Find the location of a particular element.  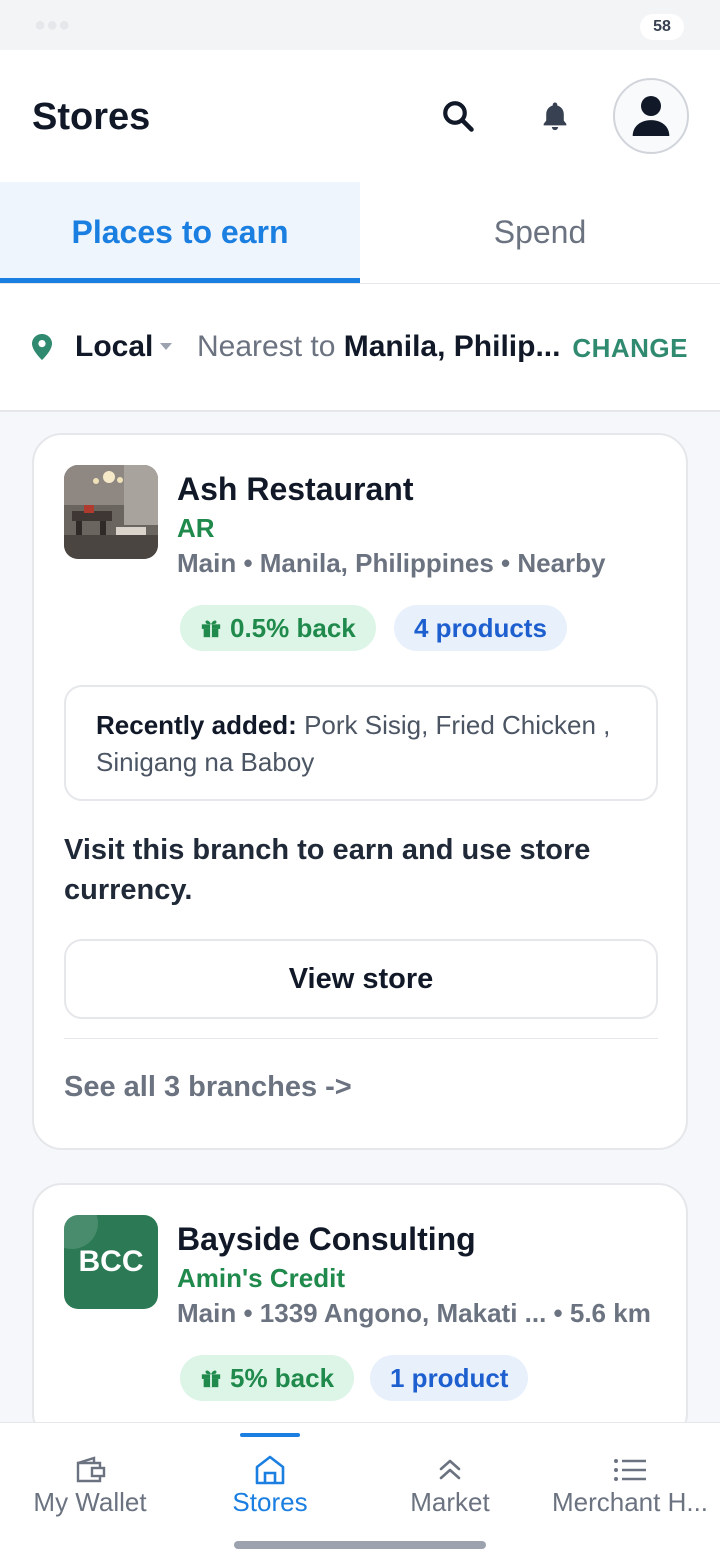

wallet-icon is located at coordinates (90, 1470).